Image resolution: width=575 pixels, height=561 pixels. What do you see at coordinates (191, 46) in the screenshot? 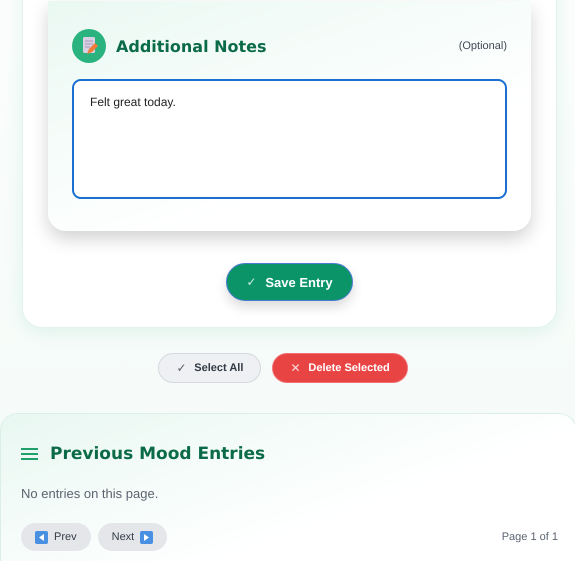
I see `section-title: Additional Notes` at bounding box center [191, 46].